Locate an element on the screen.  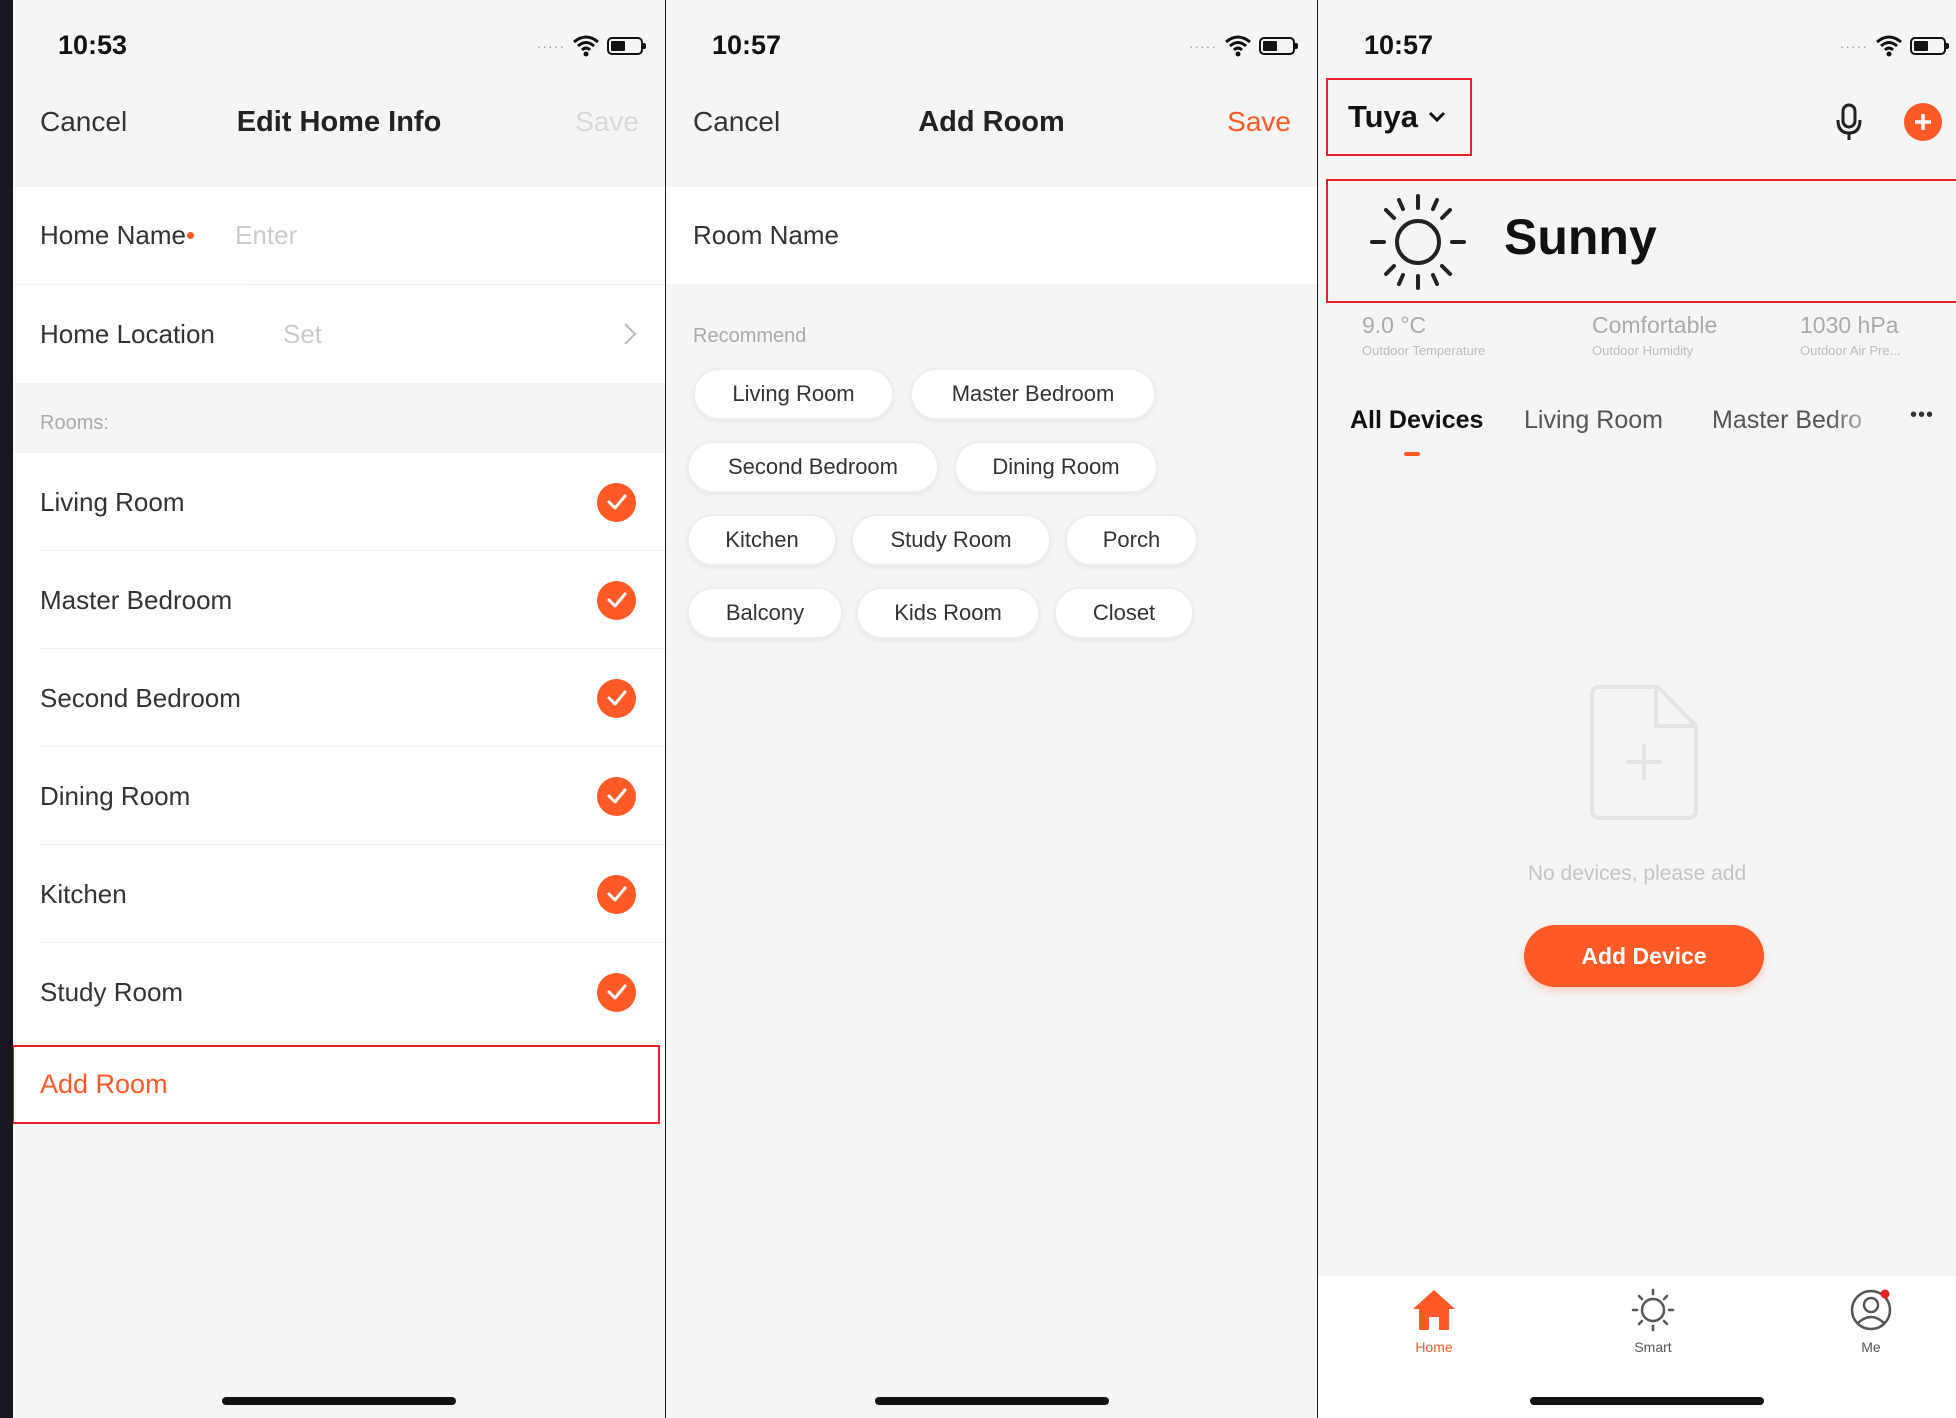
nav-bar: Cancel Edit Home Info Save is located at coordinates (339, 122).